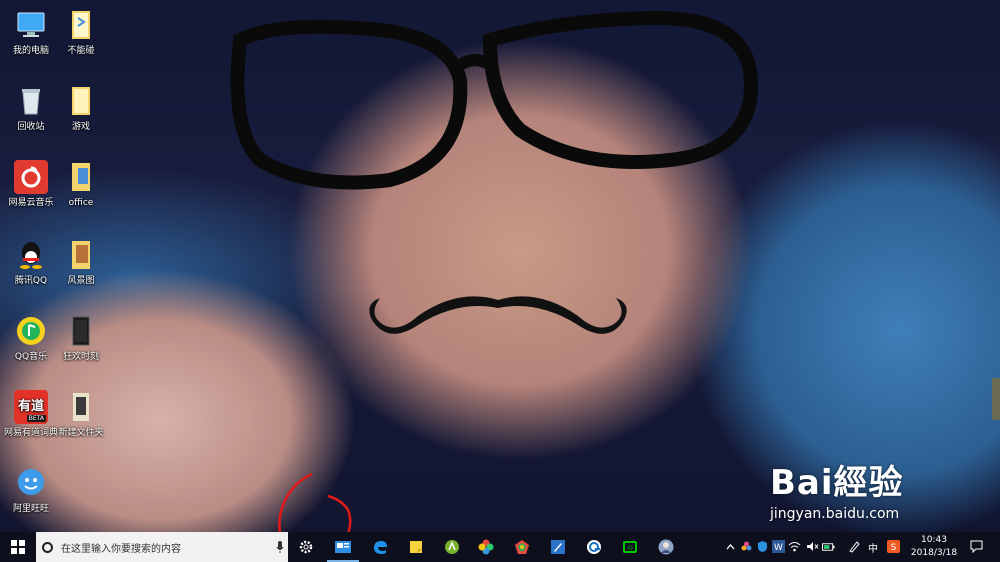  I want to click on windows-logo-icon, so click(18, 547).